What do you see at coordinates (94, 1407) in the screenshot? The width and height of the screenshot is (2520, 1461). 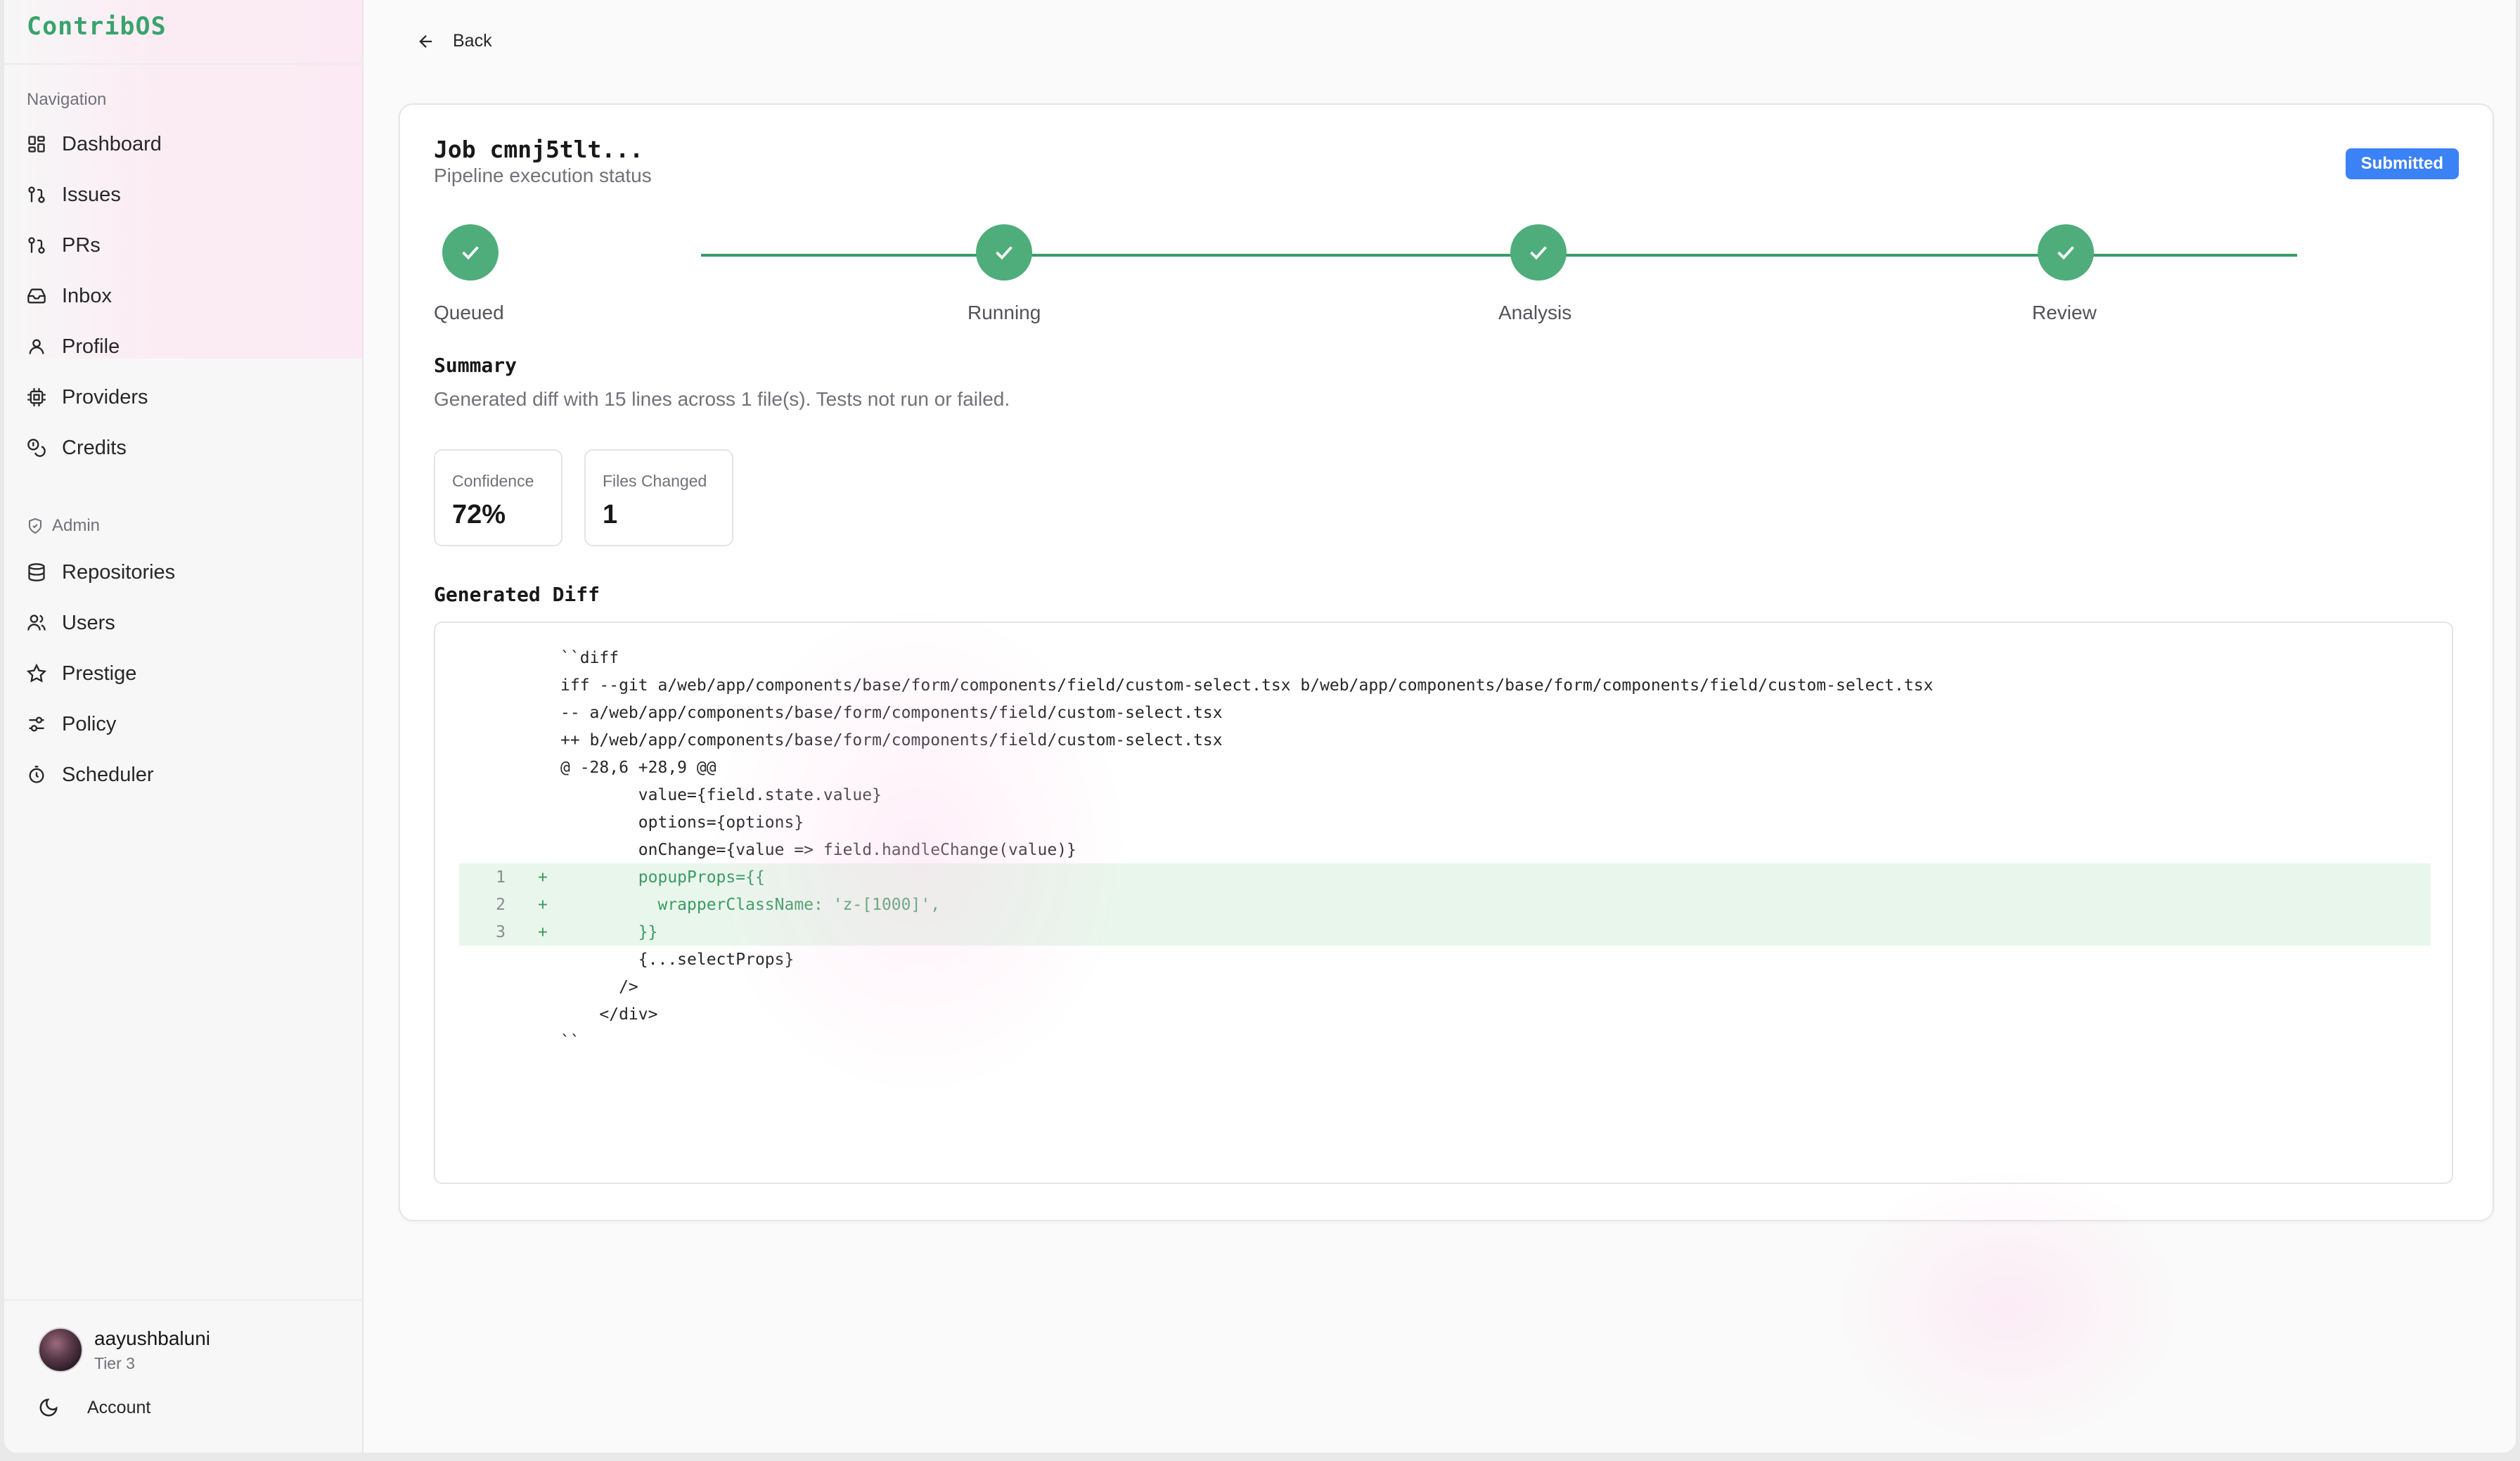 I see `account-button: Account` at bounding box center [94, 1407].